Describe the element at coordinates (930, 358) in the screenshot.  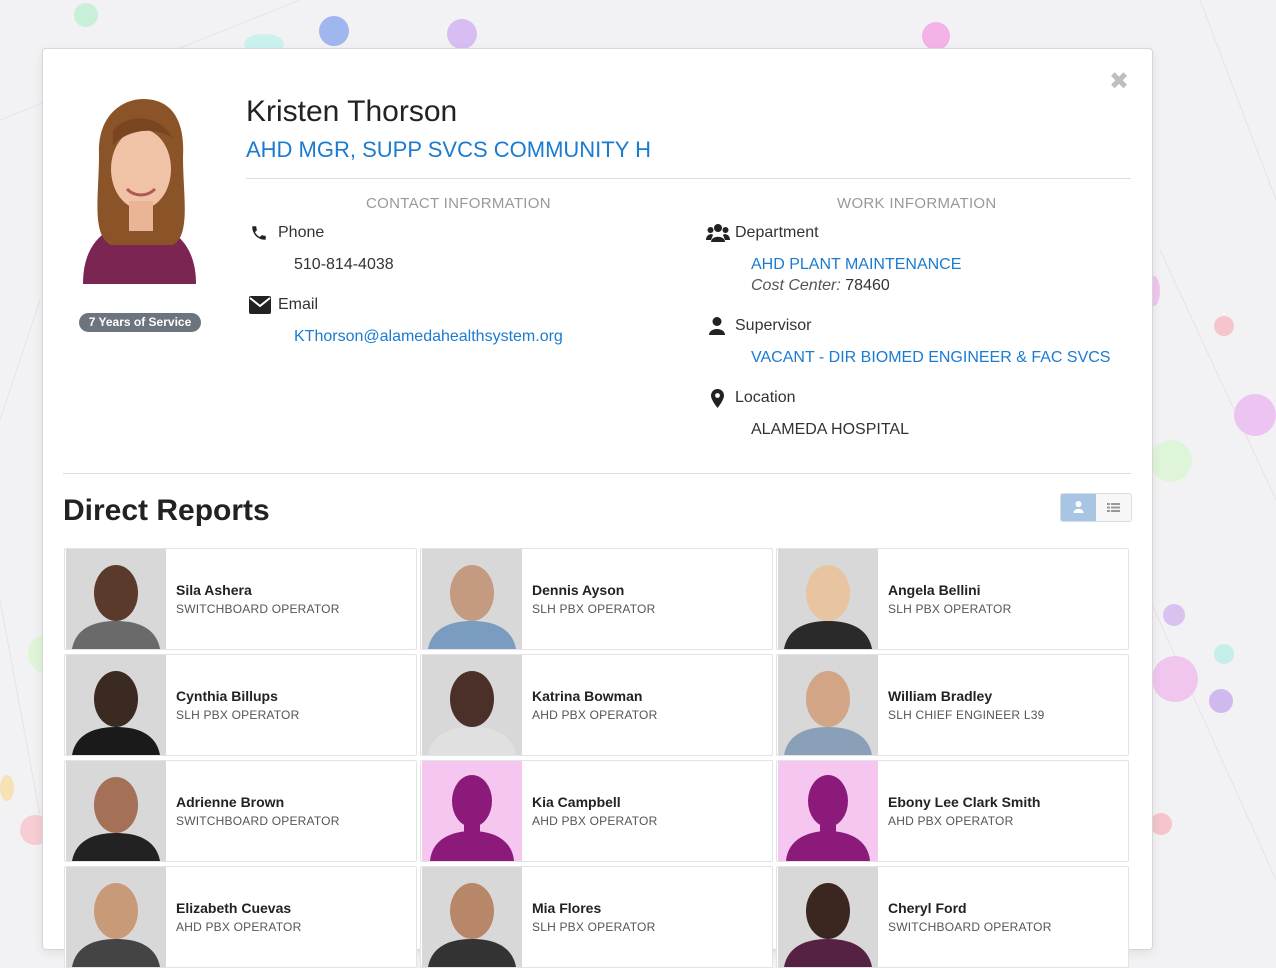
I see `supervisor-link: VACANT - DIR BIOMED ENGINEER & FAC SVCS` at that location.